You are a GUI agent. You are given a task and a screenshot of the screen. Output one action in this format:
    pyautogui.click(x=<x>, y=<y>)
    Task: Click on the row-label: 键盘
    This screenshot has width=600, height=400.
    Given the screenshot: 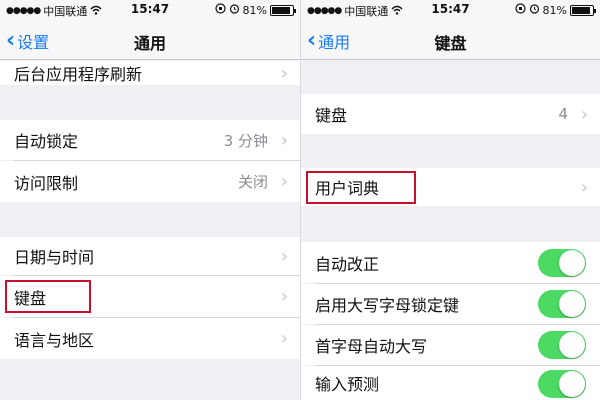 What is the action you would take?
    pyautogui.click(x=331, y=115)
    